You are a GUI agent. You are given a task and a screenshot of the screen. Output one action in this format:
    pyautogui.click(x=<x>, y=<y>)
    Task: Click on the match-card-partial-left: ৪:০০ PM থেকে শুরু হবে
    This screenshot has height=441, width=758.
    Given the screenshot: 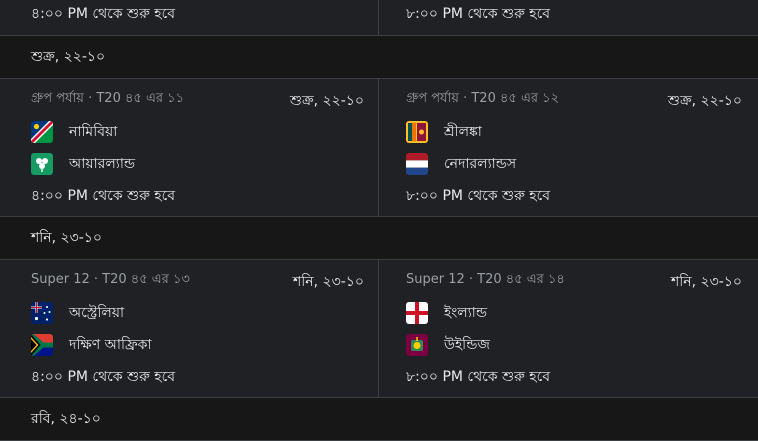 What is the action you would take?
    pyautogui.click(x=189, y=17)
    